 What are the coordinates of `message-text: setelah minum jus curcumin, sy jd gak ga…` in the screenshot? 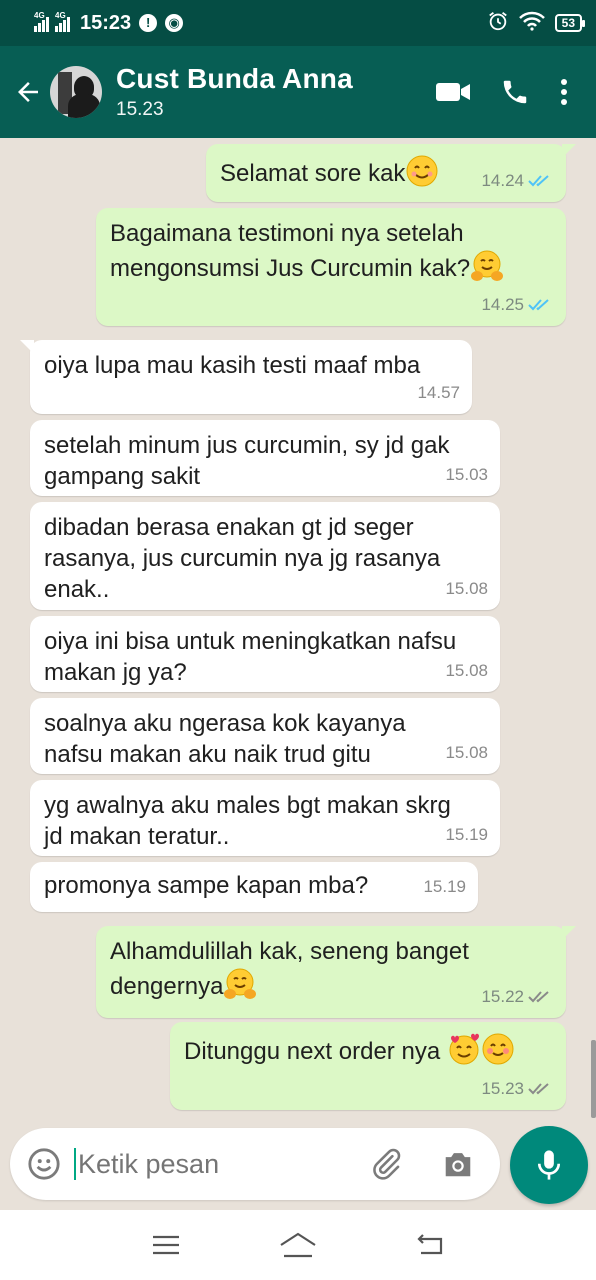 It's located at (247, 461).